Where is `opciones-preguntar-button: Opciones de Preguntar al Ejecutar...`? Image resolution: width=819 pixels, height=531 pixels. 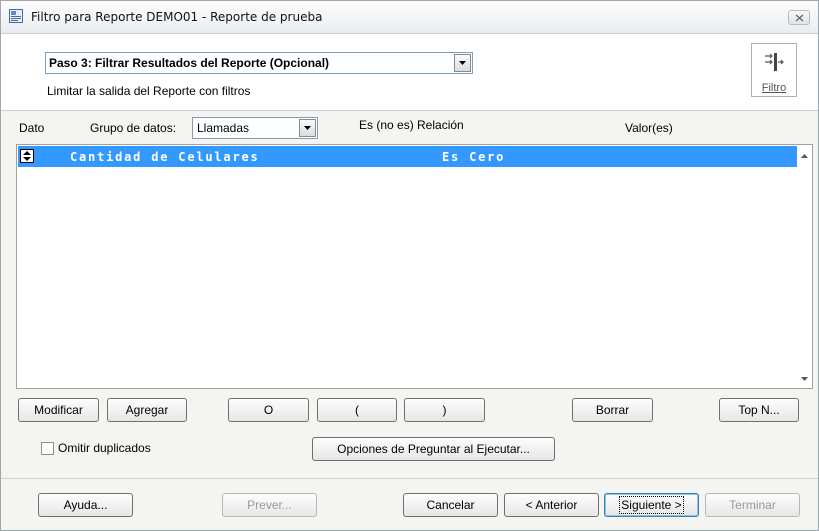 opciones-preguntar-button: Opciones de Preguntar al Ejecutar... is located at coordinates (433, 449).